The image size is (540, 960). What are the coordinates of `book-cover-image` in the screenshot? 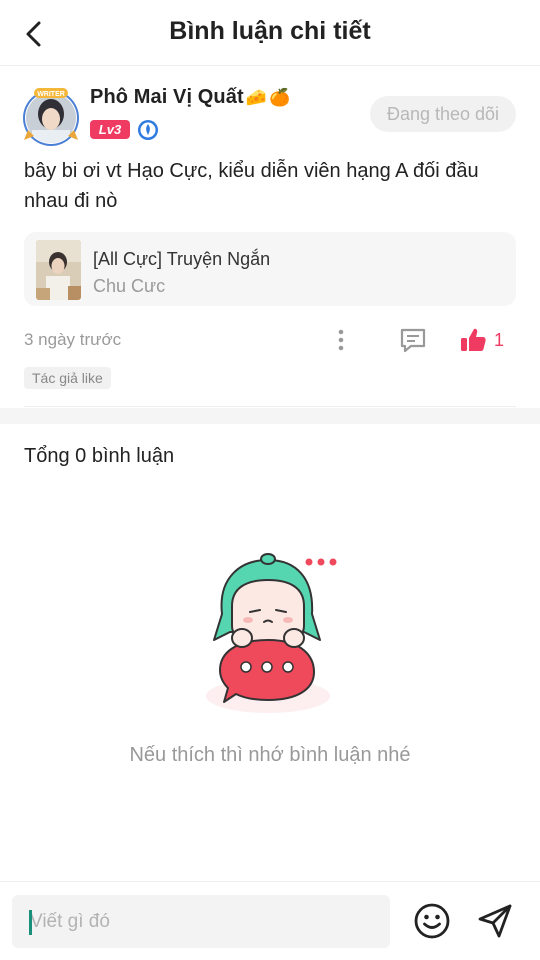 It's located at (58, 270).